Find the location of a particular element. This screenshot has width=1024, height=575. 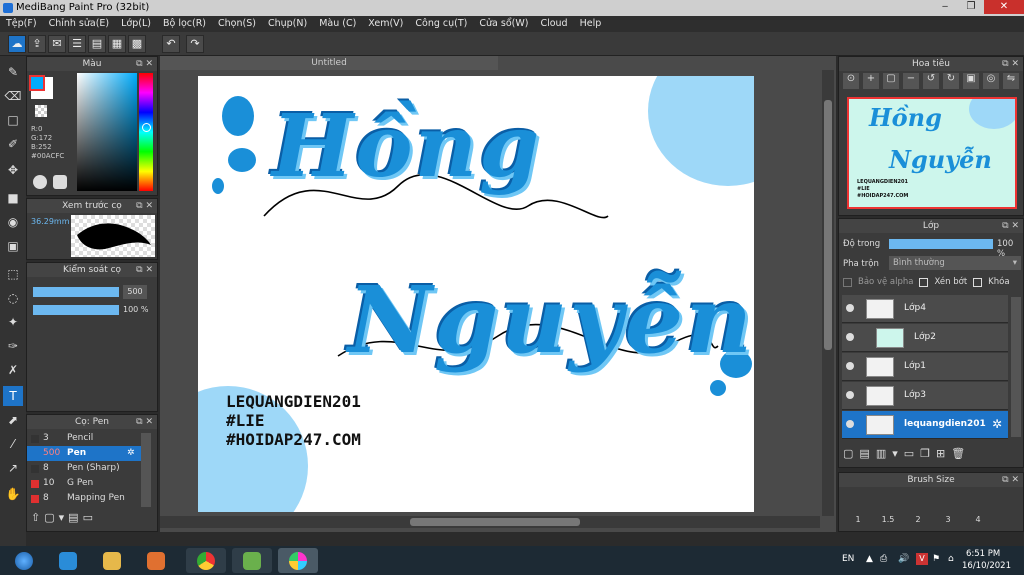

add-brush-icon: ⇧ is located at coordinates (35, 521).